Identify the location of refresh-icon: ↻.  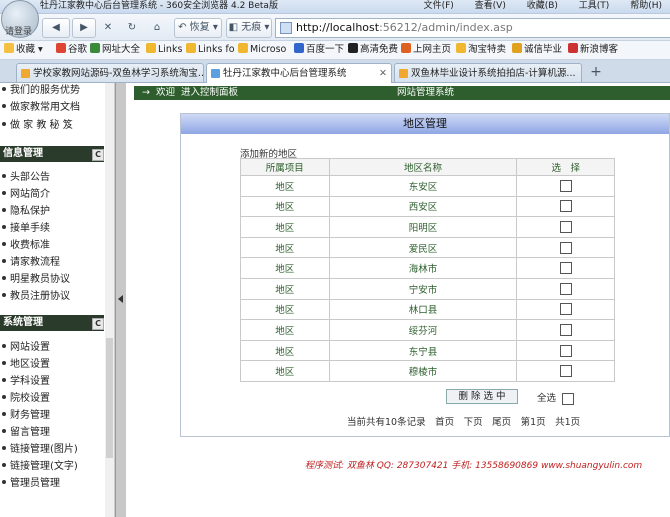
(132, 28).